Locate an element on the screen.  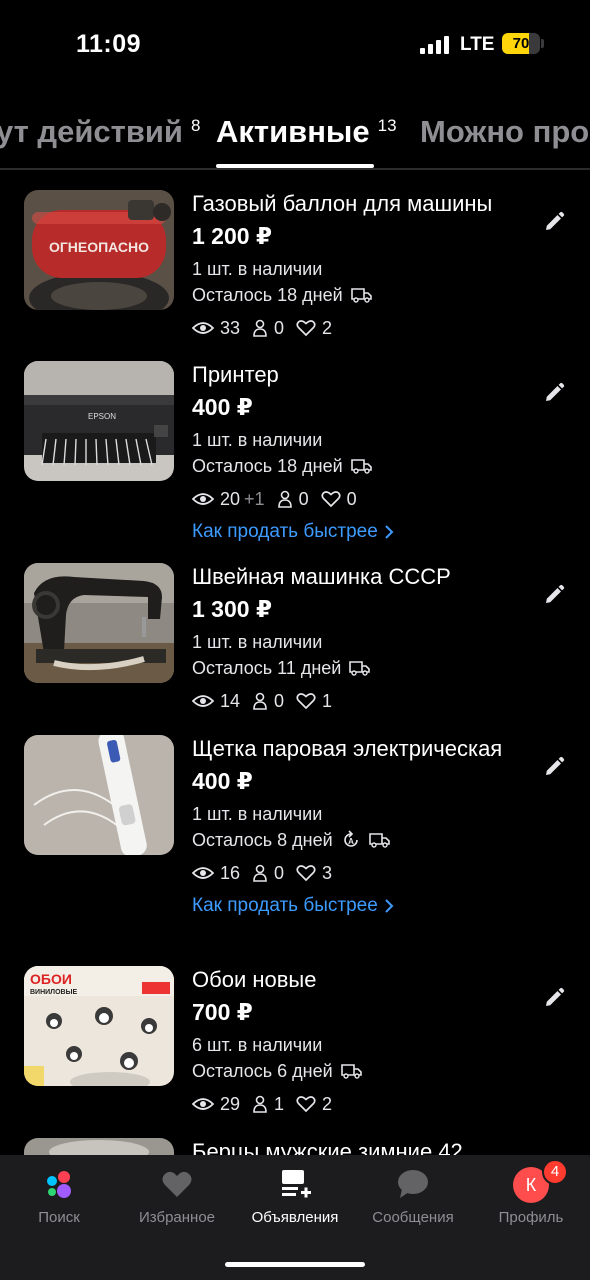
svg-text: ОБОИ is located at coordinates (51, 979).